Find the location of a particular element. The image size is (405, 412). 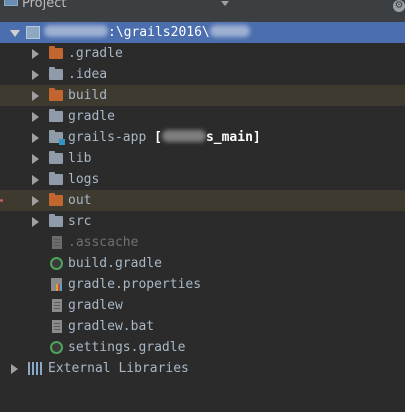

view-dropdown-chevron-icon is located at coordinates (225, 3).